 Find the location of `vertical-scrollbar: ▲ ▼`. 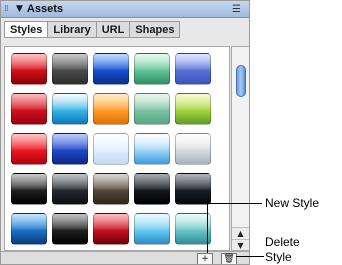

vertical-scrollbar: ▲ ▼ is located at coordinates (240, 148).